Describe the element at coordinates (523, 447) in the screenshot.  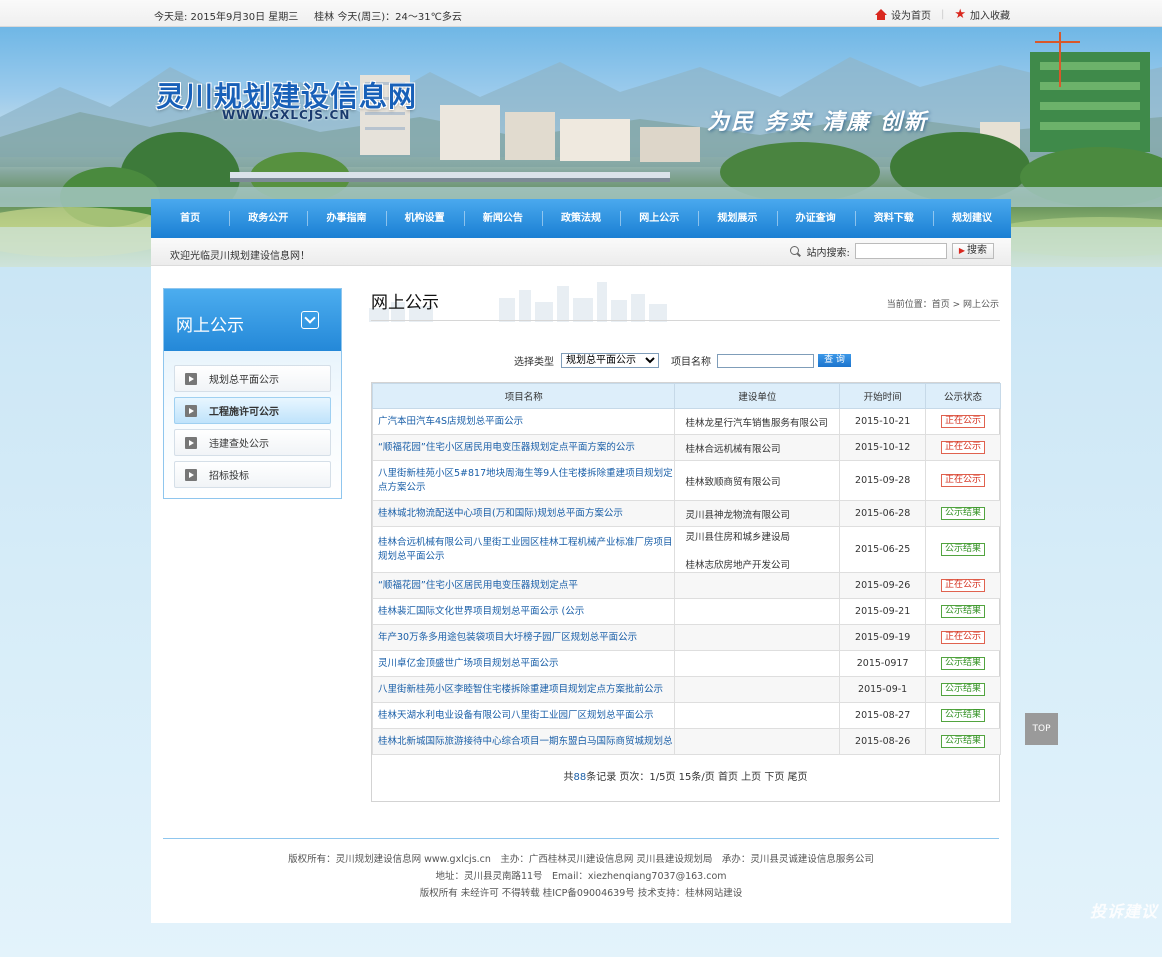
I see `project-name-link: “顺福花园”住宅小区居民用电变压器规划定点平面方案的公示` at that location.